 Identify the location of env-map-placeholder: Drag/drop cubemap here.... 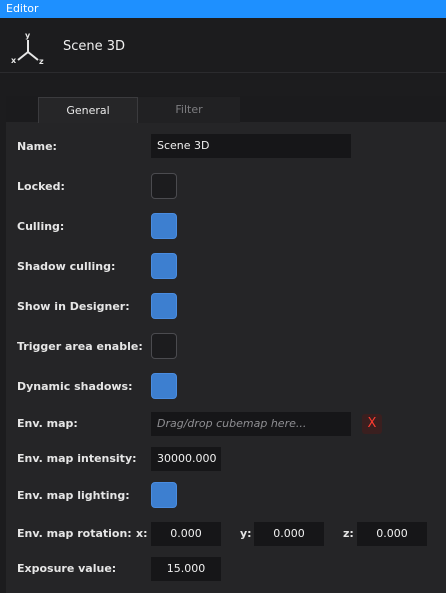
(232, 423).